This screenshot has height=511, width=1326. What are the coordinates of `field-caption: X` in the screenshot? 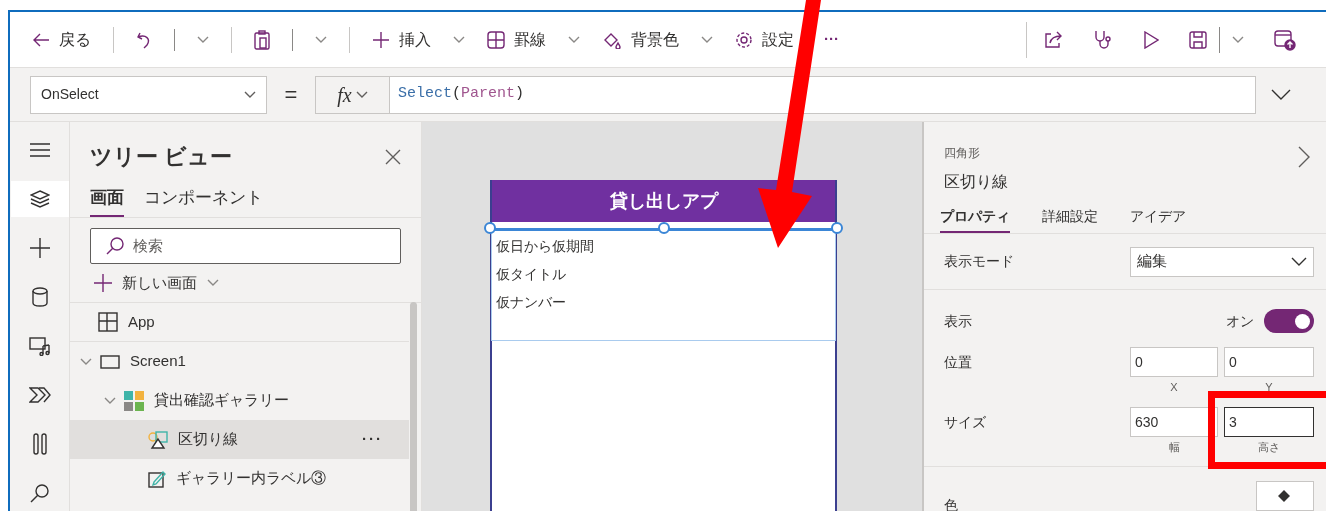 It's located at (1174, 387).